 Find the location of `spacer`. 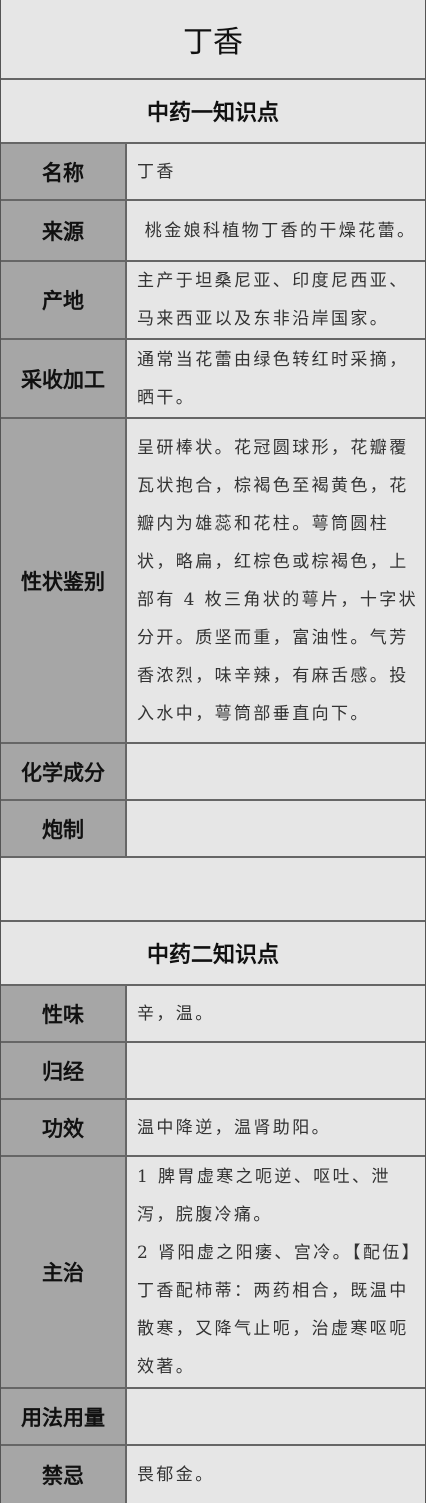

spacer is located at coordinates (213, 890).